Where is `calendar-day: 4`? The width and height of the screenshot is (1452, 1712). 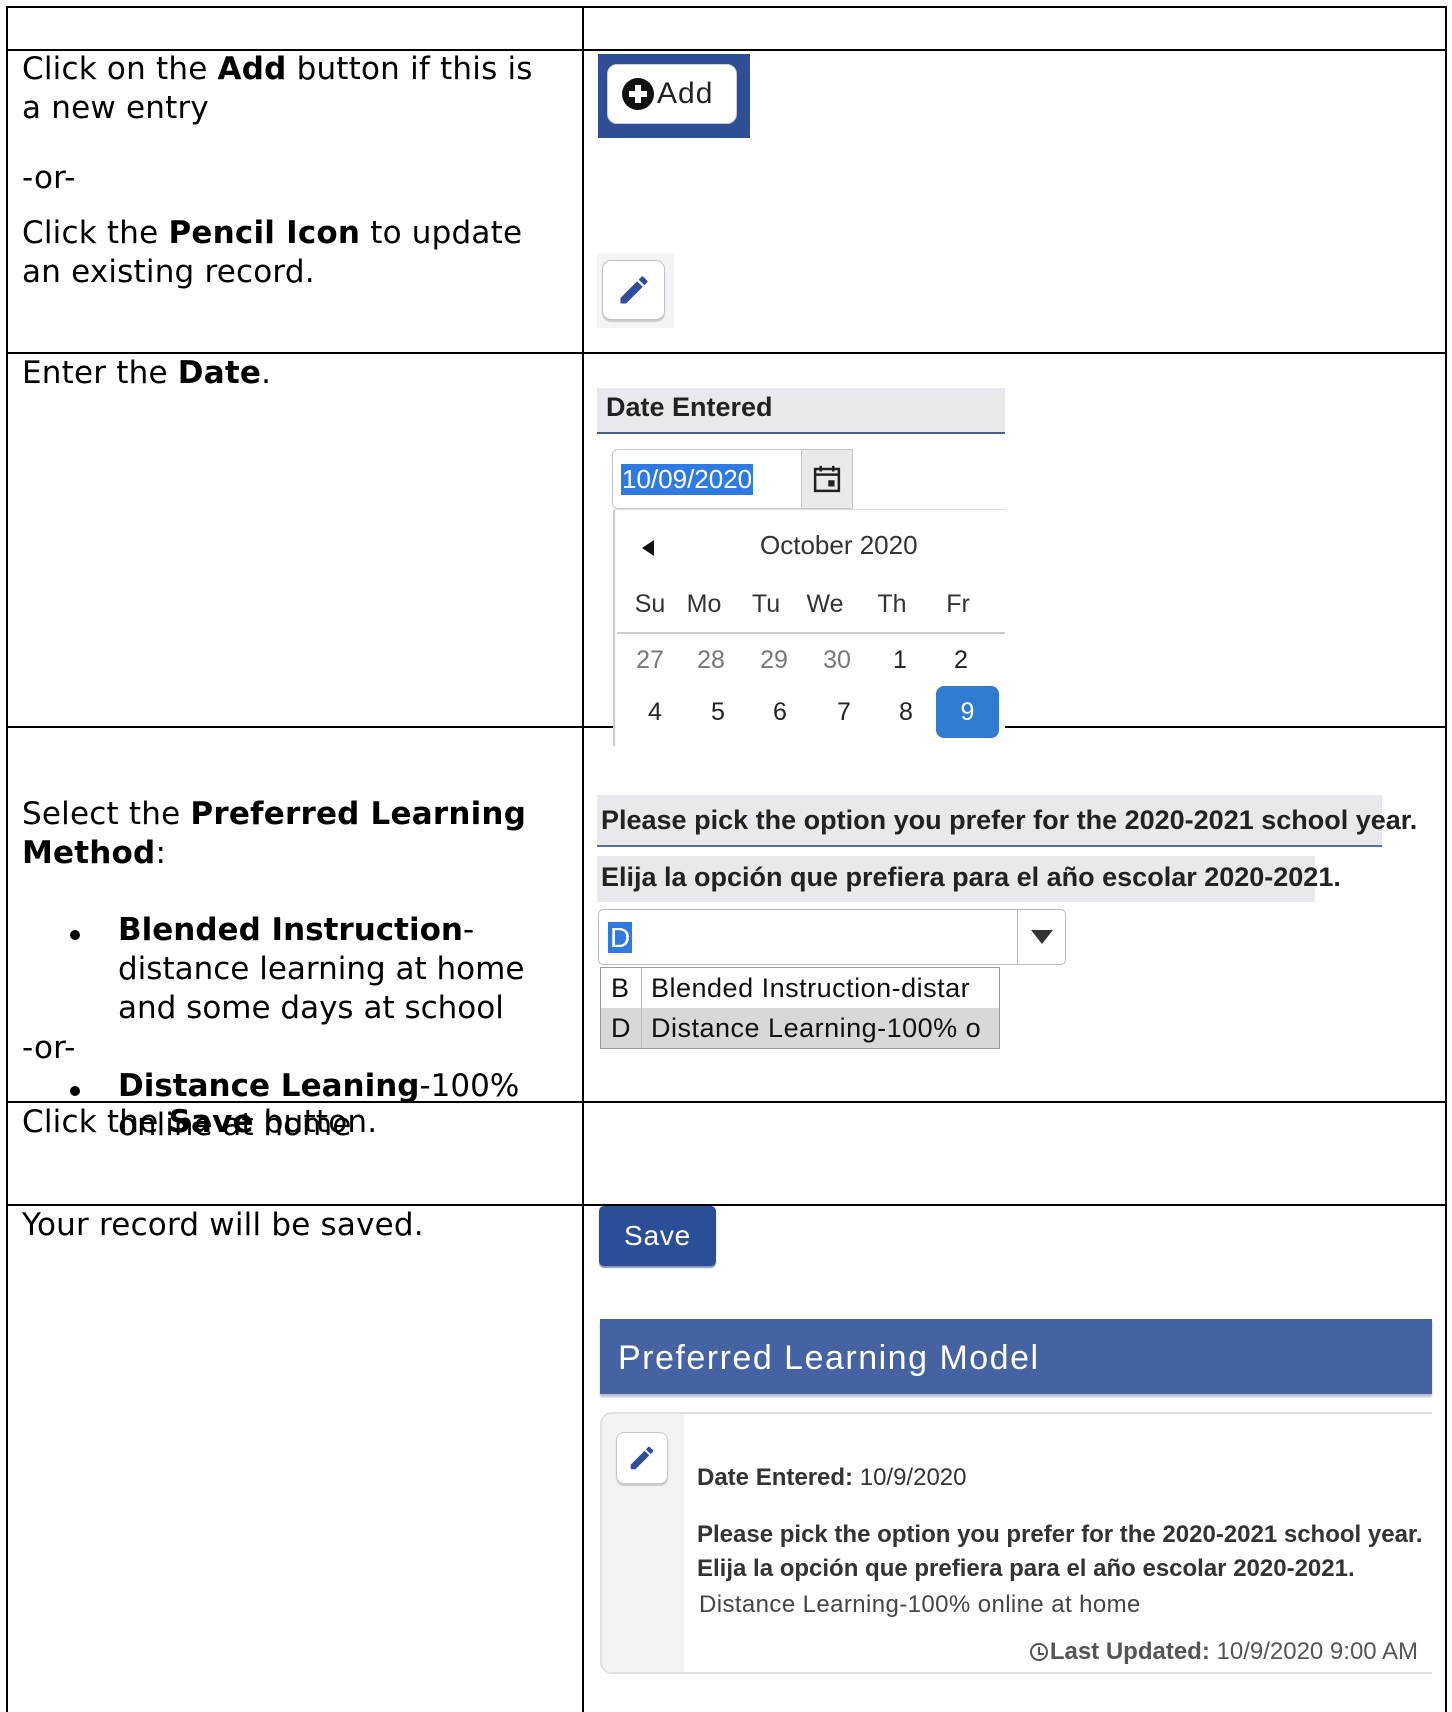
calendar-day: 4 is located at coordinates (655, 712).